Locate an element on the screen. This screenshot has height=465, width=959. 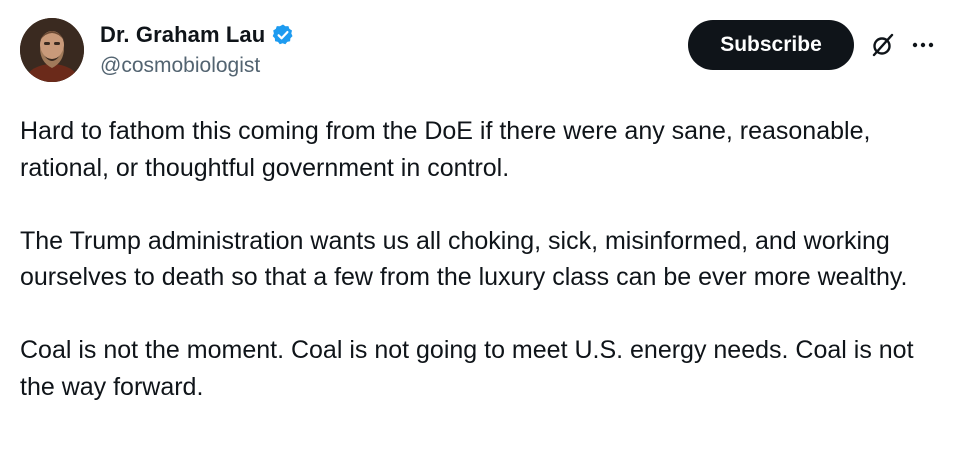
avatar is located at coordinates (52, 50).